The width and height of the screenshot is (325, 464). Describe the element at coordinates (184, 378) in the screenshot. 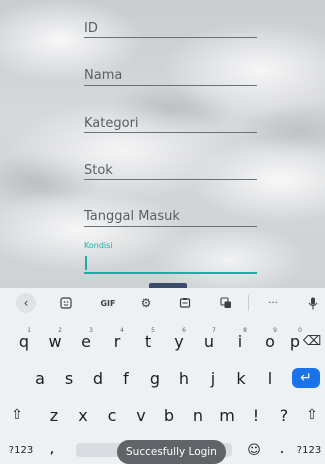

I see `key-h: h` at that location.